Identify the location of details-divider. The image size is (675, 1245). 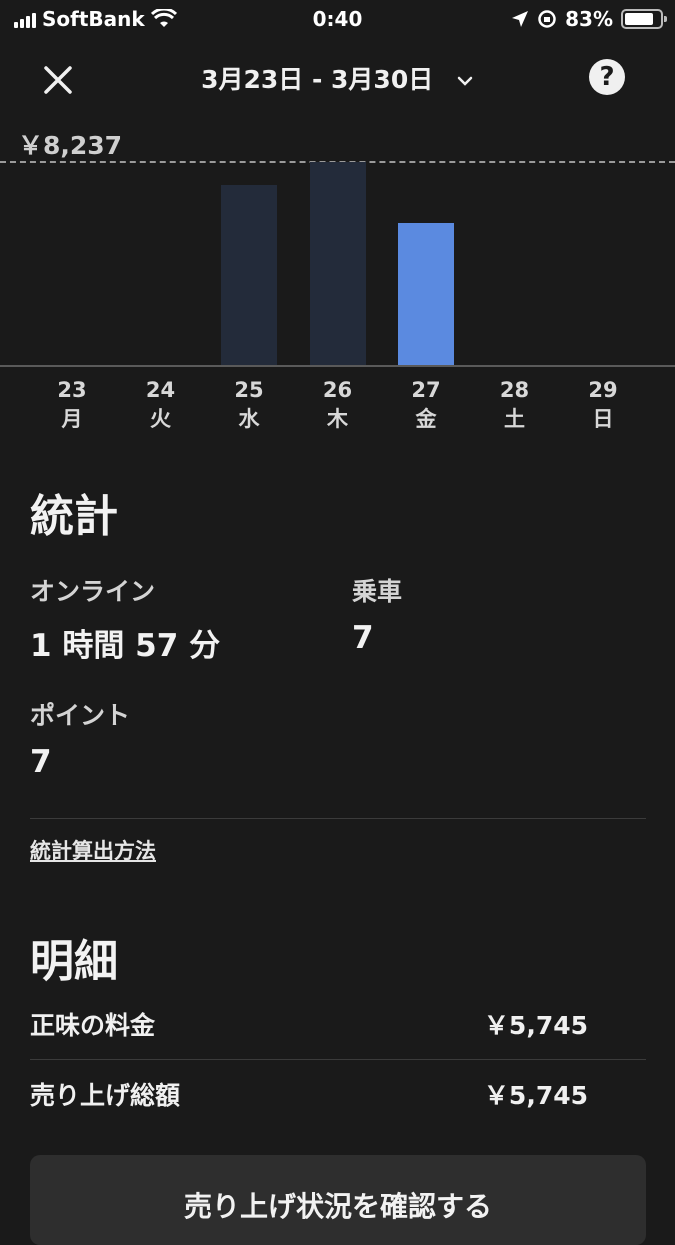
(338, 1059).